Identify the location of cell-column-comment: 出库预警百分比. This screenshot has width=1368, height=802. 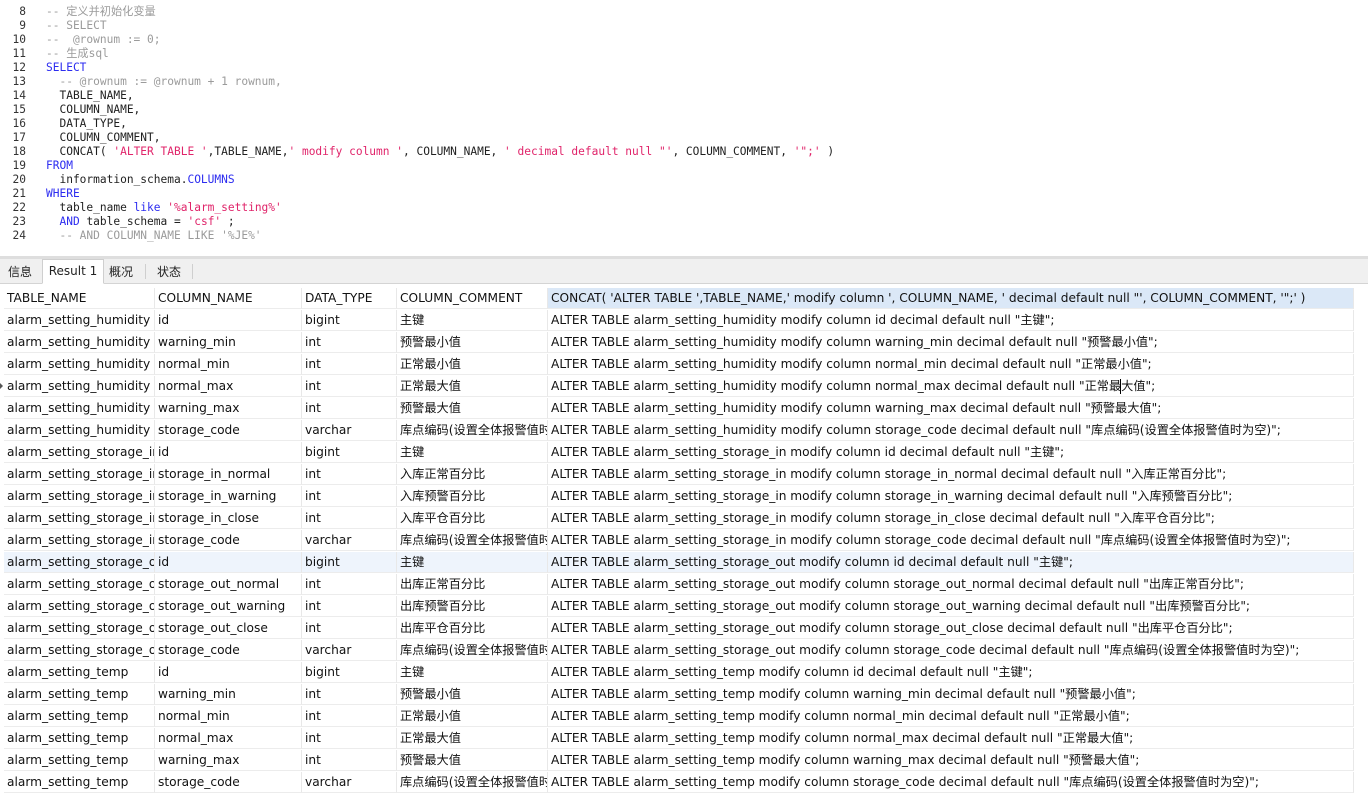
(472, 606).